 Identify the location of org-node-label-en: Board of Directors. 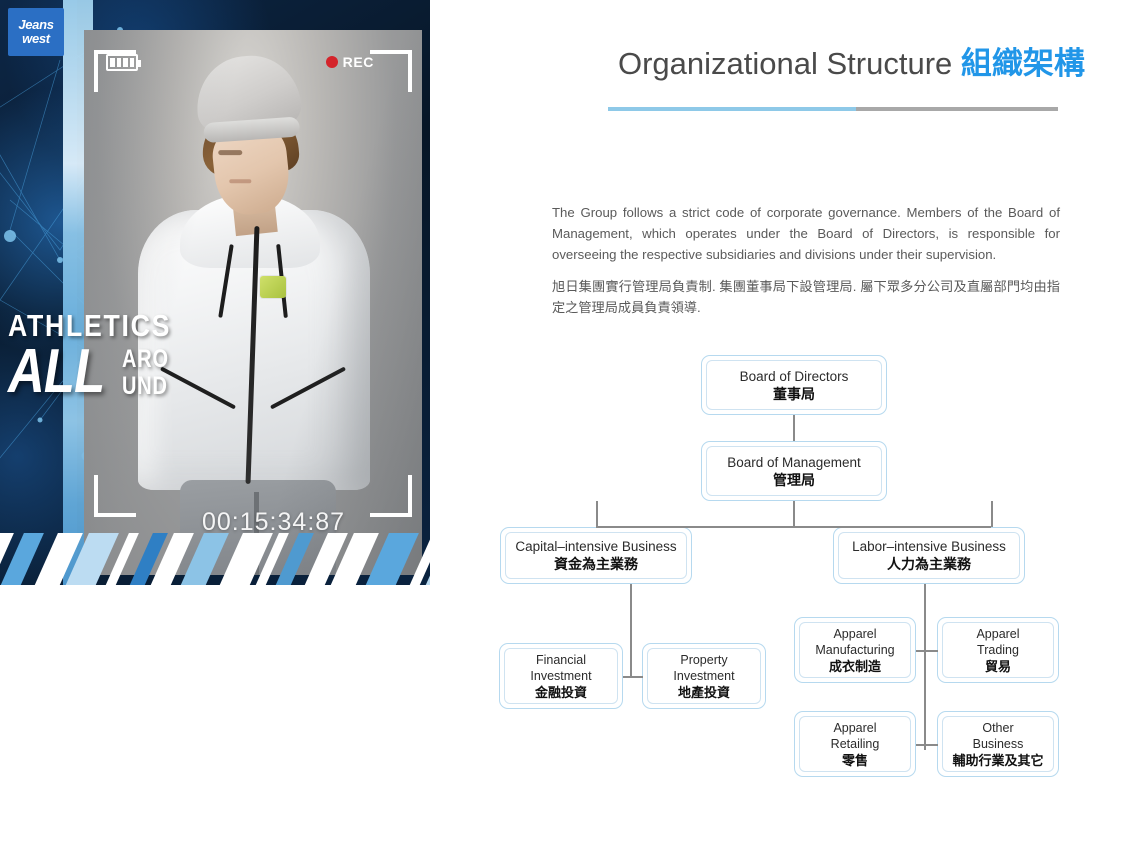
(794, 376).